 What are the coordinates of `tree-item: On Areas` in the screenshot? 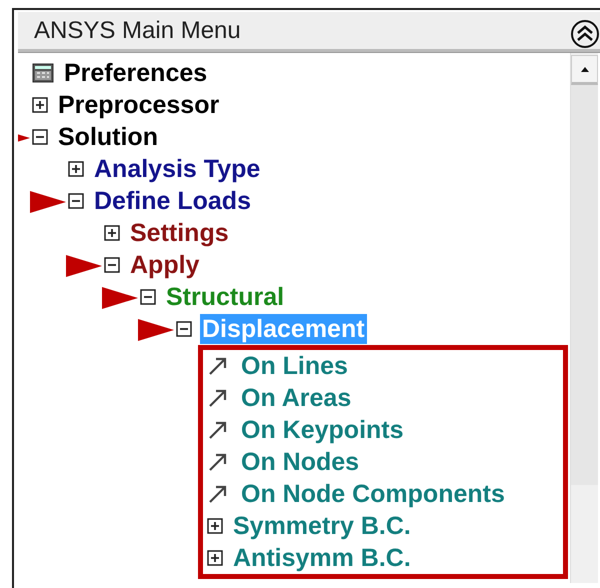 It's located at (296, 398).